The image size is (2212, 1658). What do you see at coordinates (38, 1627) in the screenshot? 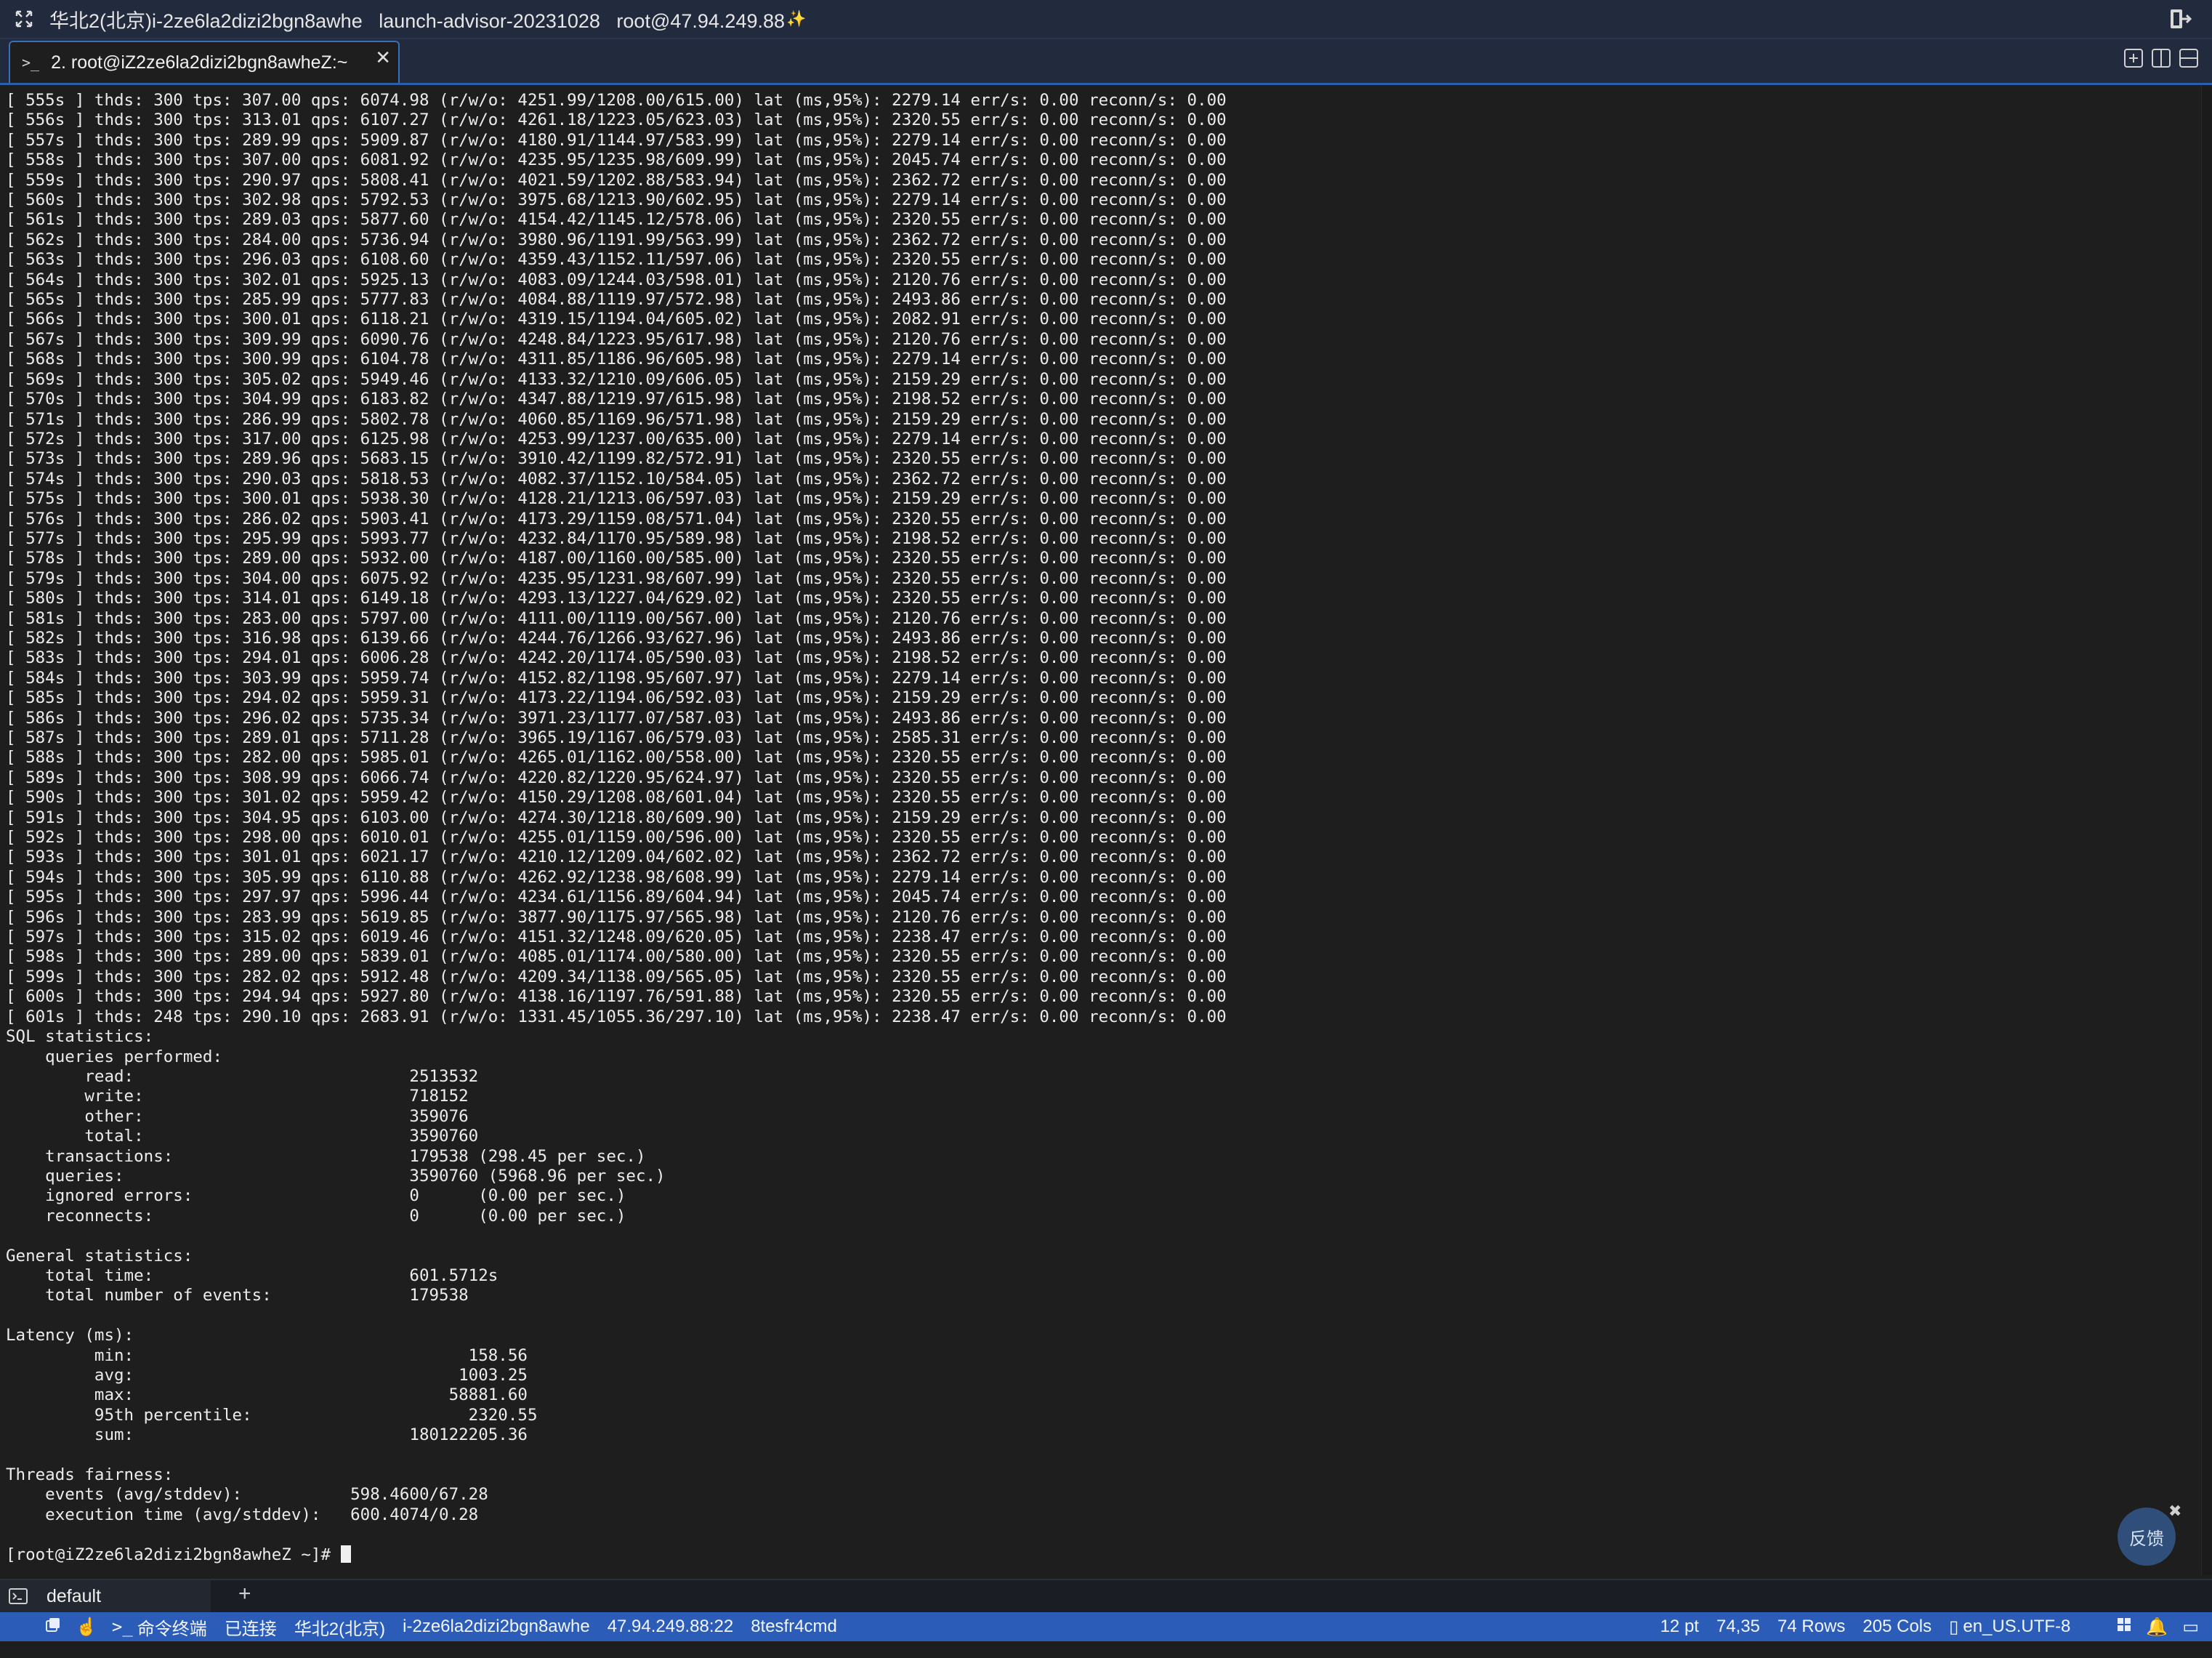
I see `copy-icon` at bounding box center [38, 1627].